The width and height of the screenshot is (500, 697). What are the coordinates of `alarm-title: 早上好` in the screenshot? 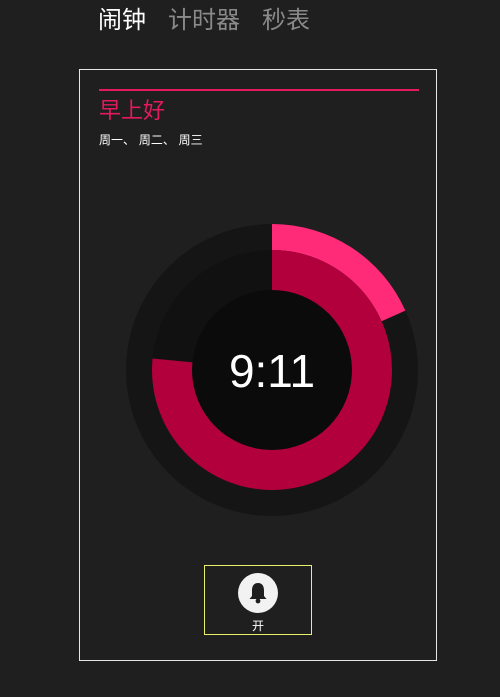 It's located at (132, 111).